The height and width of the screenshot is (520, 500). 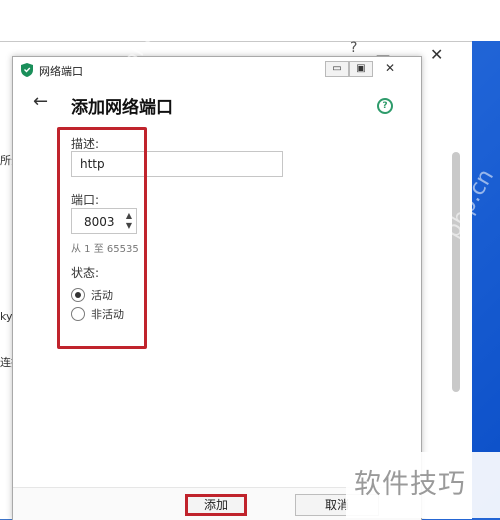 What do you see at coordinates (436, 54) in the screenshot?
I see `background-close-icon: ✕` at bounding box center [436, 54].